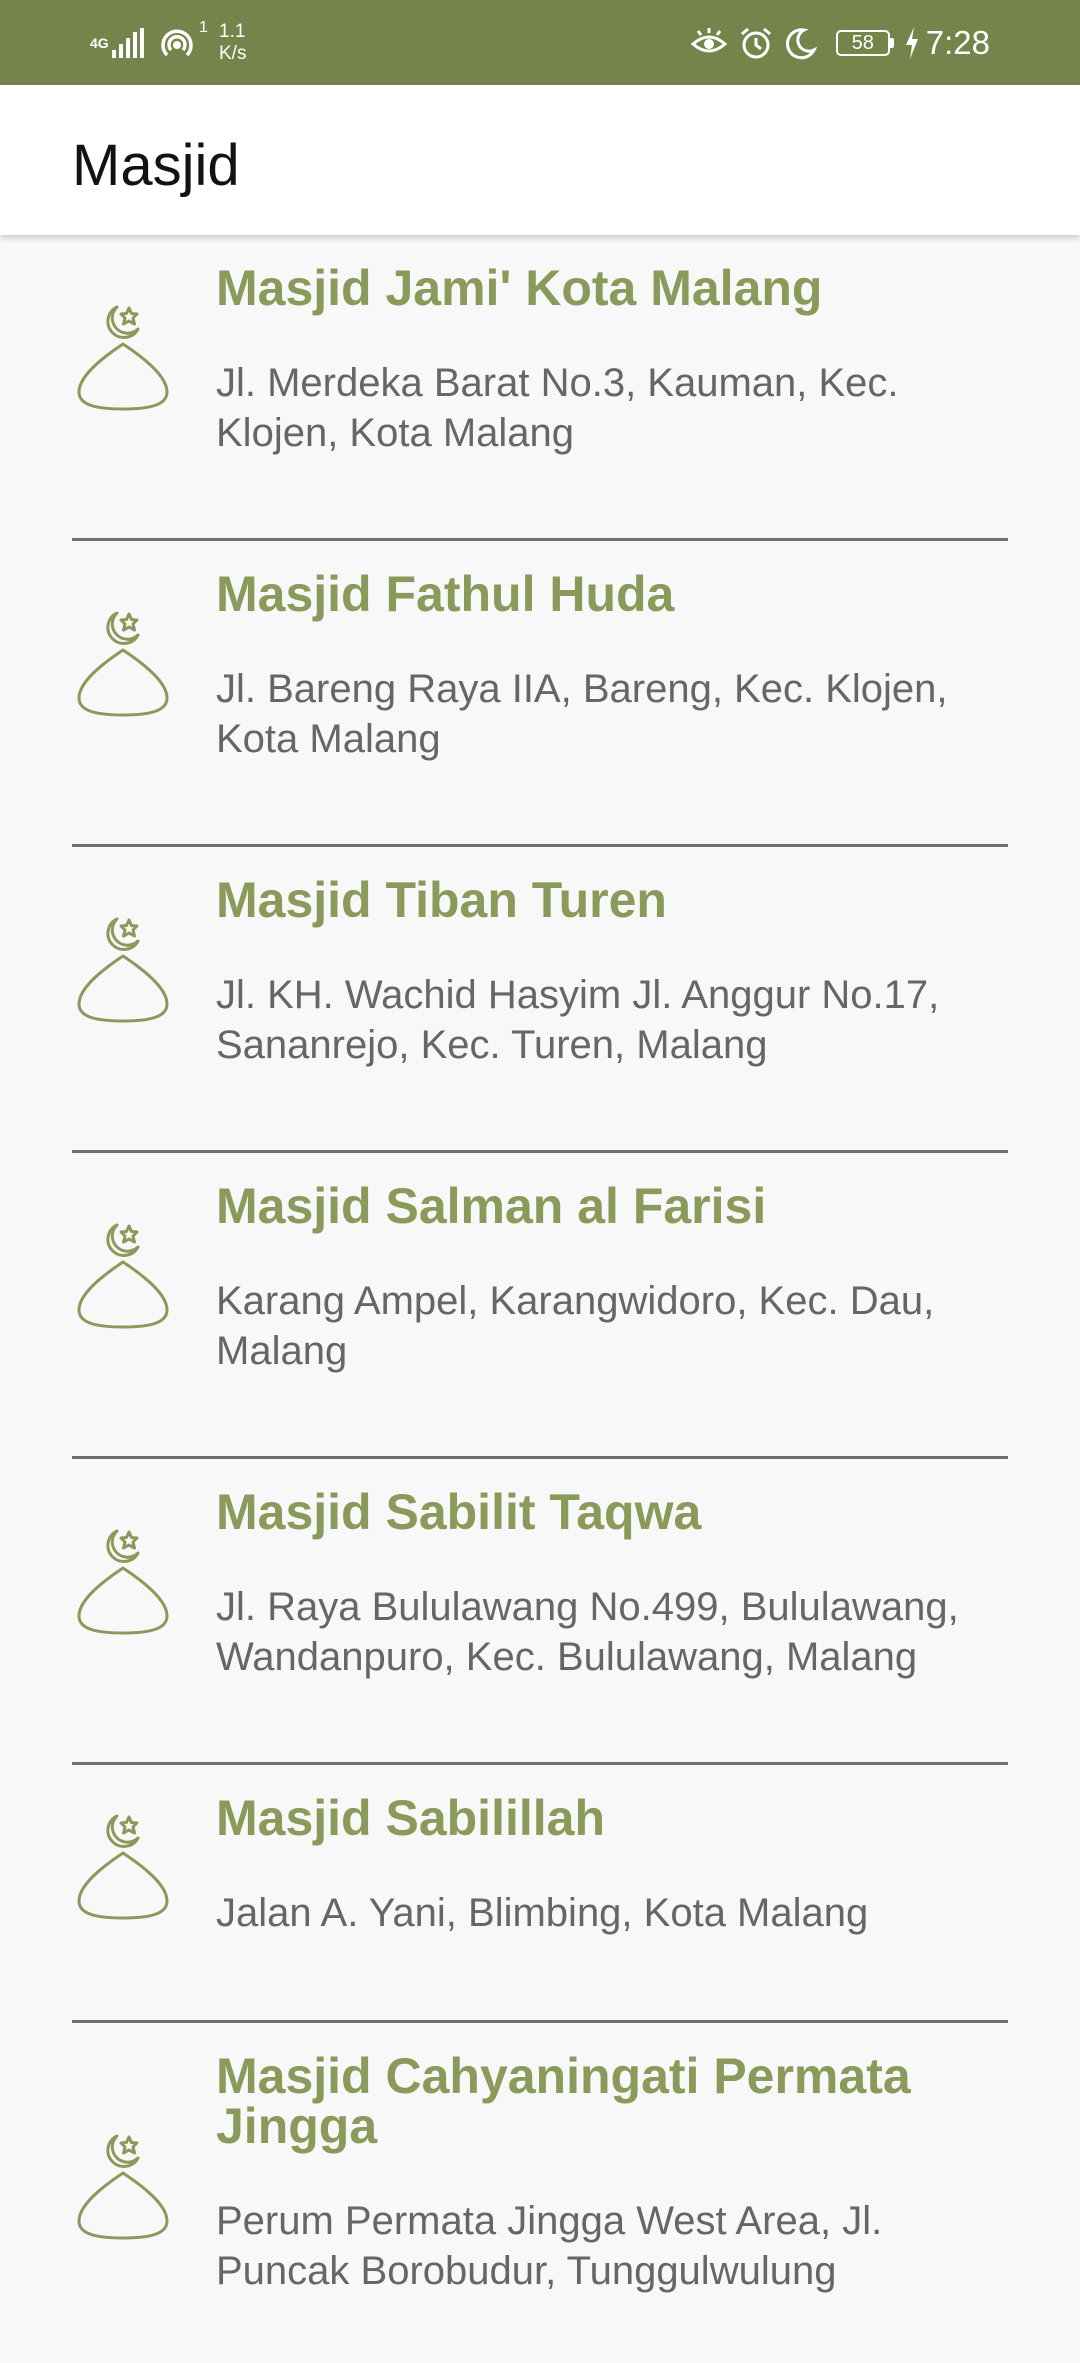  I want to click on status-bar-right: 58 7:28, so click(835, 43).